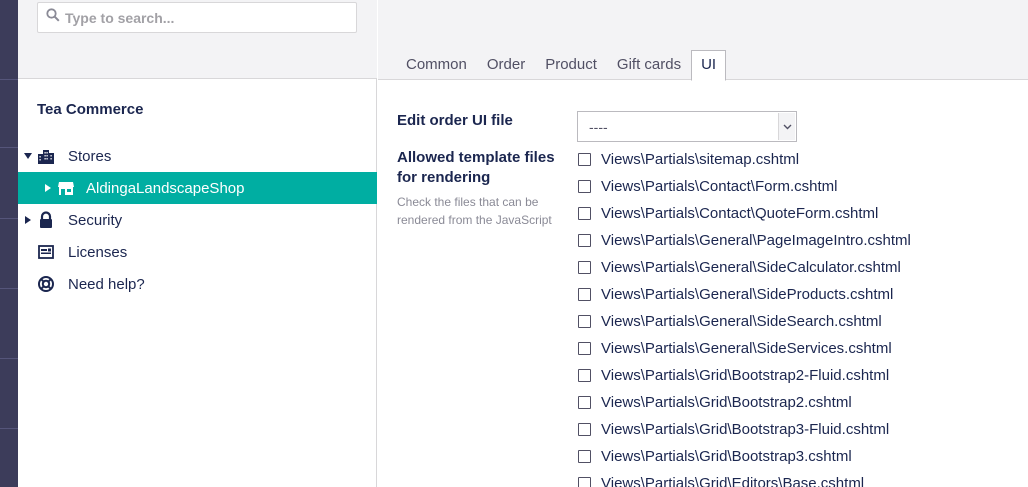 This screenshot has width=1028, height=487. Describe the element at coordinates (687, 126) in the screenshot. I see `edit-order-ui-select: ----` at that location.